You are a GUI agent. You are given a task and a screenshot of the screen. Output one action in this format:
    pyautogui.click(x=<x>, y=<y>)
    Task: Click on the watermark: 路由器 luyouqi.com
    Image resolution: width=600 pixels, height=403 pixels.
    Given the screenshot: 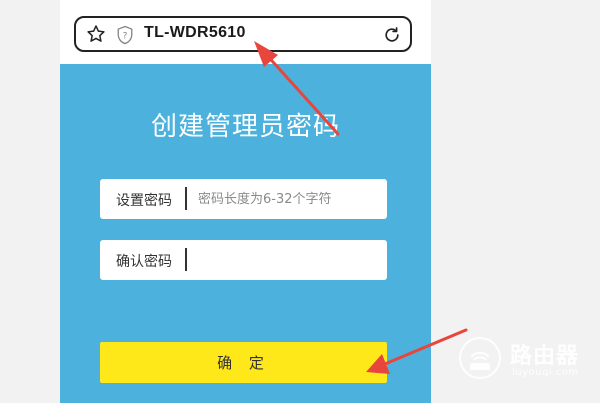 What is the action you would take?
    pyautogui.click(x=523, y=361)
    